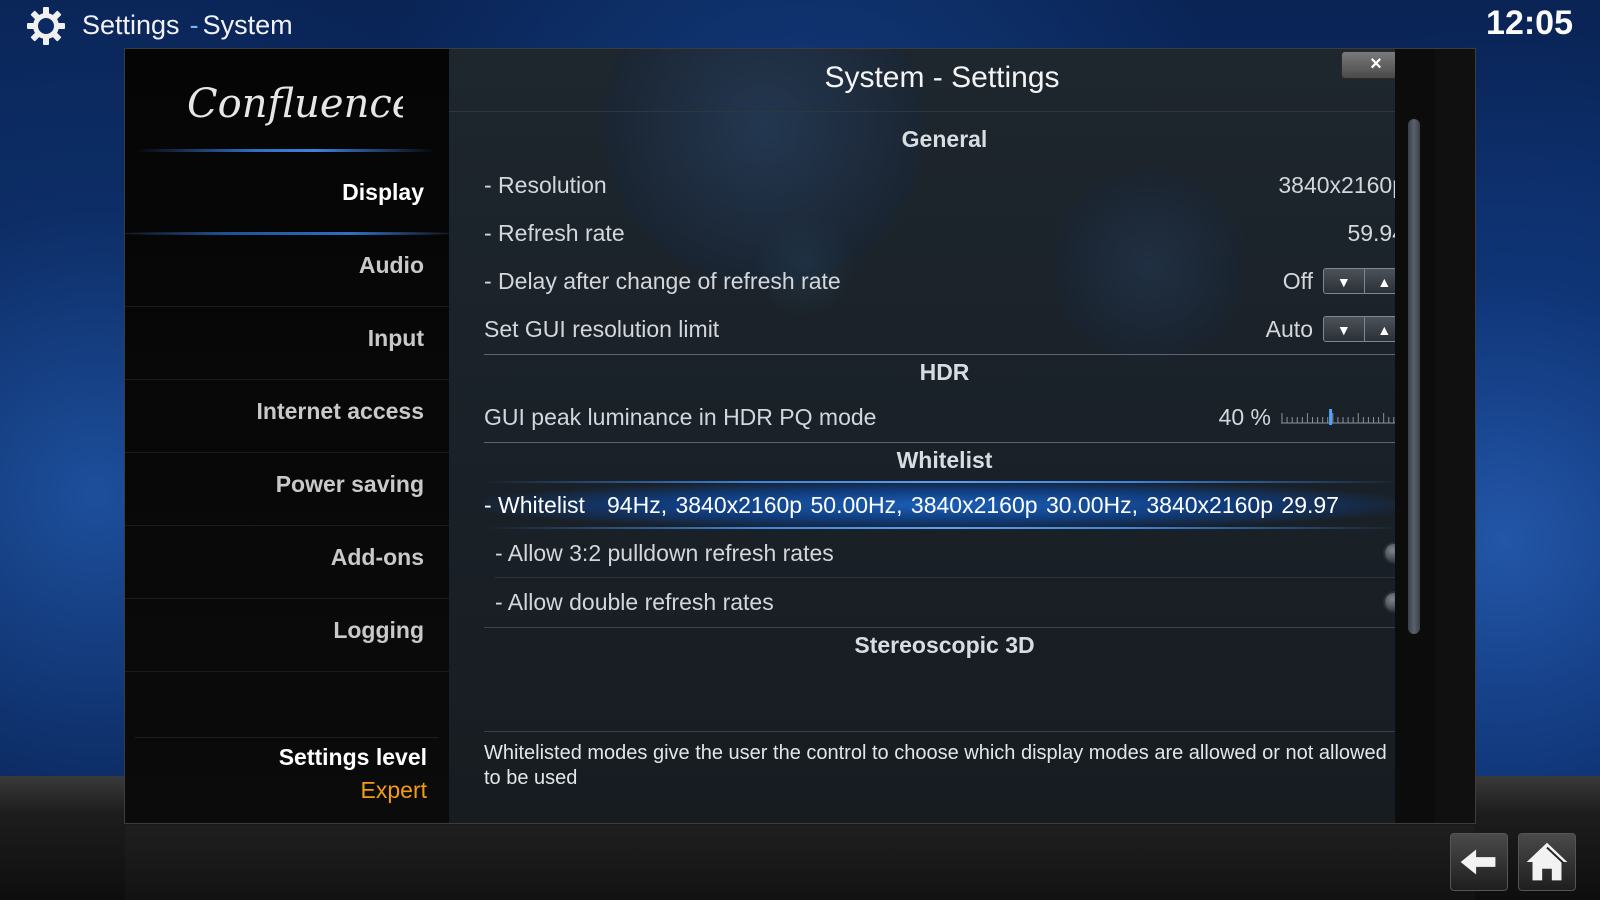 The height and width of the screenshot is (900, 1600). What do you see at coordinates (944, 602) in the screenshot?
I see `setting-allow-double-rates: - Allow double refresh rates` at bounding box center [944, 602].